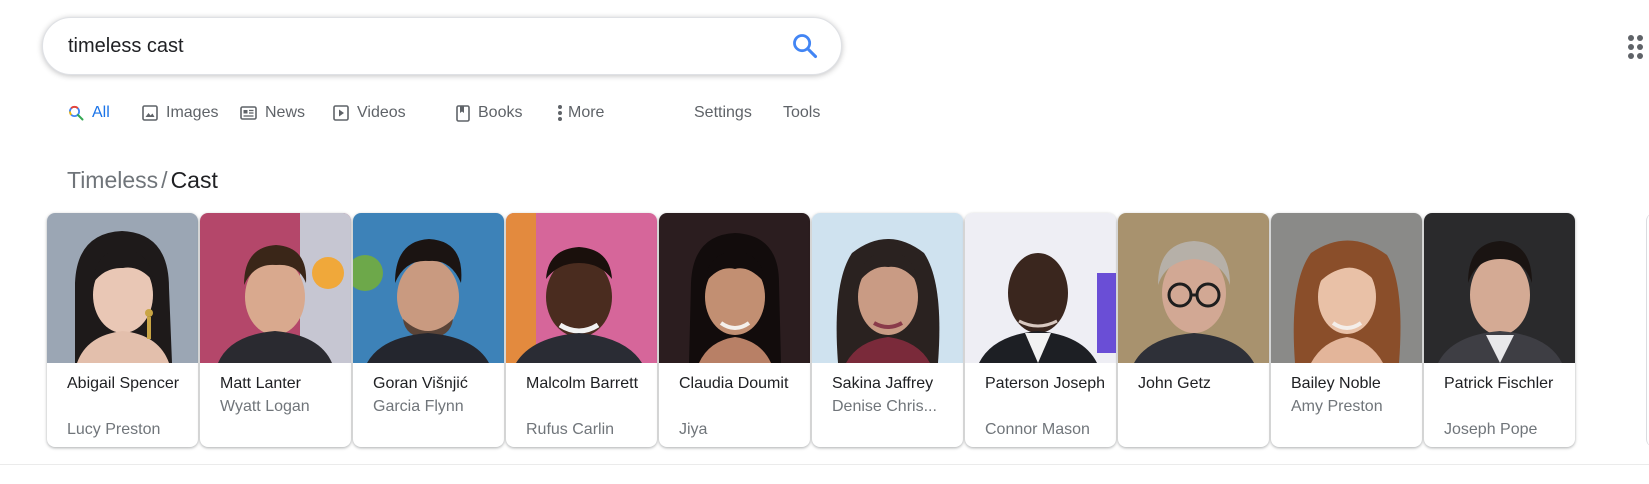 The height and width of the screenshot is (484, 1649). I want to click on cast-card: Abigail Spencer Lucy Preston, so click(122, 330).